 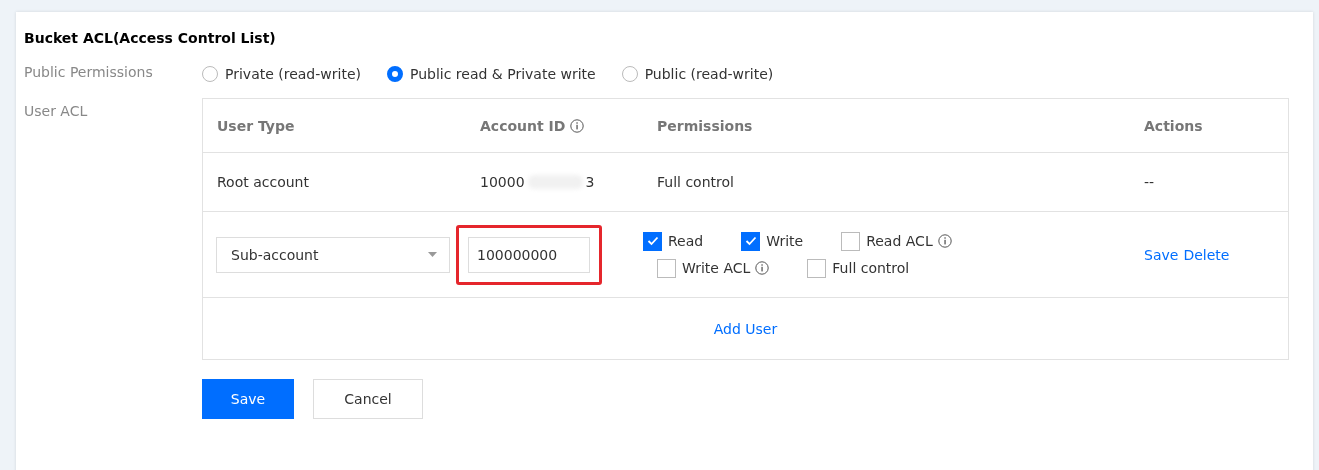 I want to click on table-cell: 10000, so click(x=502, y=182).